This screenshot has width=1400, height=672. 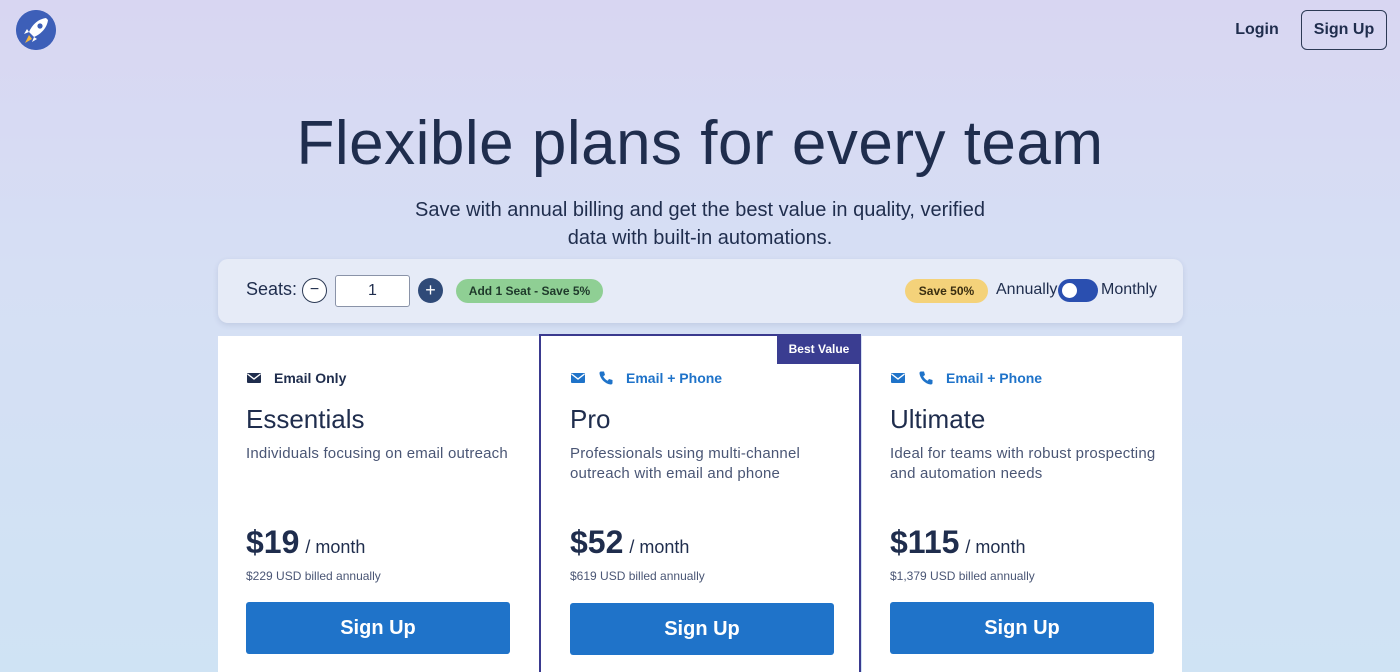 I want to click on minus-icon: −, so click(x=314, y=289).